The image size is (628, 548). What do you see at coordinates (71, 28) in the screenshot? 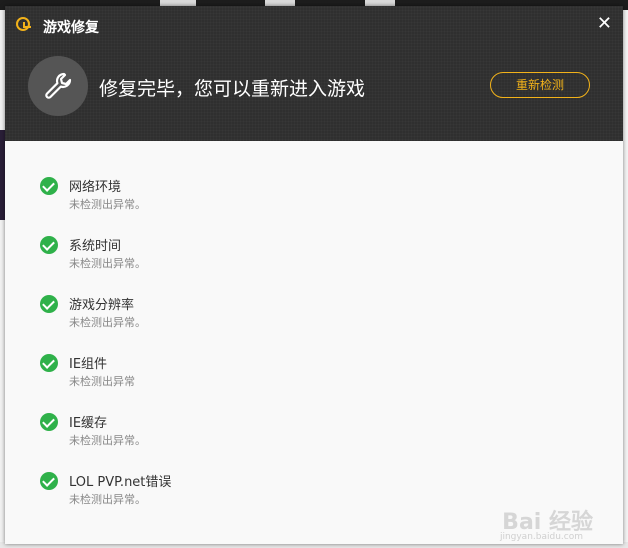
I see `dialog-title: 游戏修复` at bounding box center [71, 28].